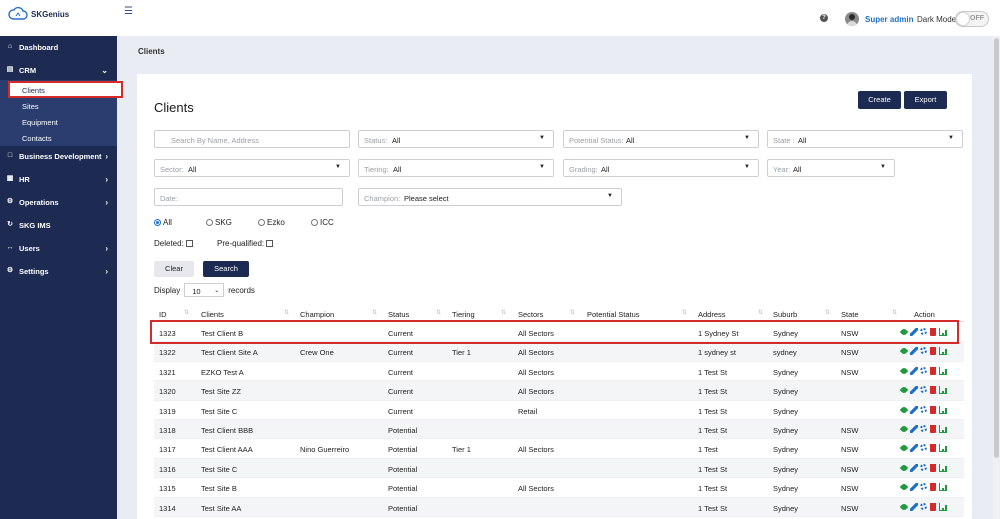 This screenshot has height=519, width=1000. Describe the element at coordinates (456, 139) in the screenshot. I see `status-select: Status: All ▼` at that location.